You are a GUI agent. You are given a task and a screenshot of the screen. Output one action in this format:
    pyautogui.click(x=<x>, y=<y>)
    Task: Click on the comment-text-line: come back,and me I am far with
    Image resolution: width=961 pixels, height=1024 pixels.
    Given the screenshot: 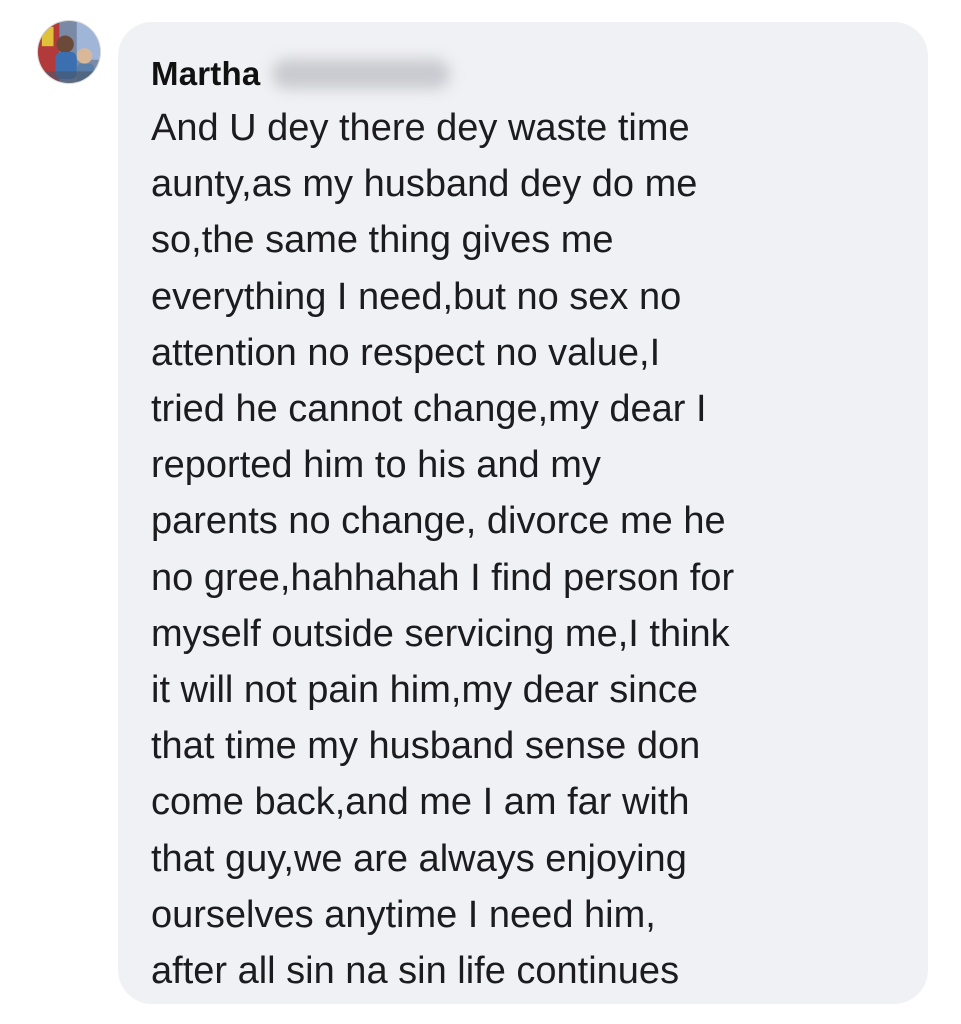 What is the action you would take?
    pyautogui.click(x=420, y=802)
    